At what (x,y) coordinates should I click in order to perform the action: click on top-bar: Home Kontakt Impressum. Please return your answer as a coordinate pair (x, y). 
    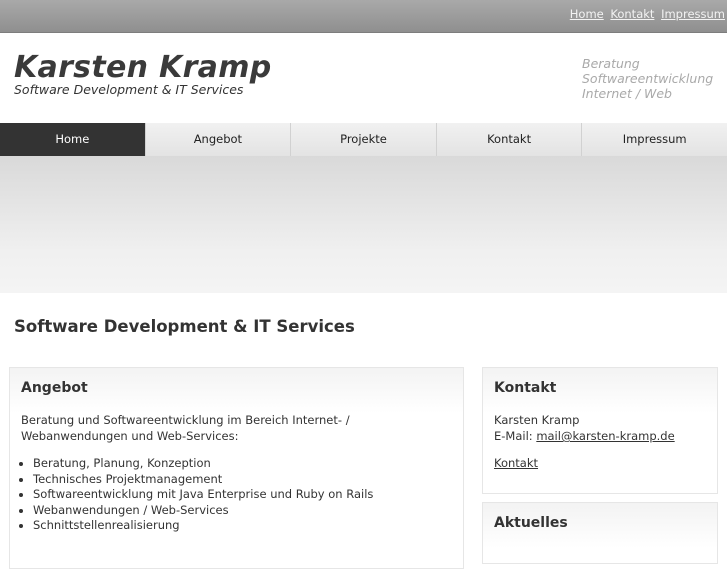
    Looking at the image, I should click on (363, 16).